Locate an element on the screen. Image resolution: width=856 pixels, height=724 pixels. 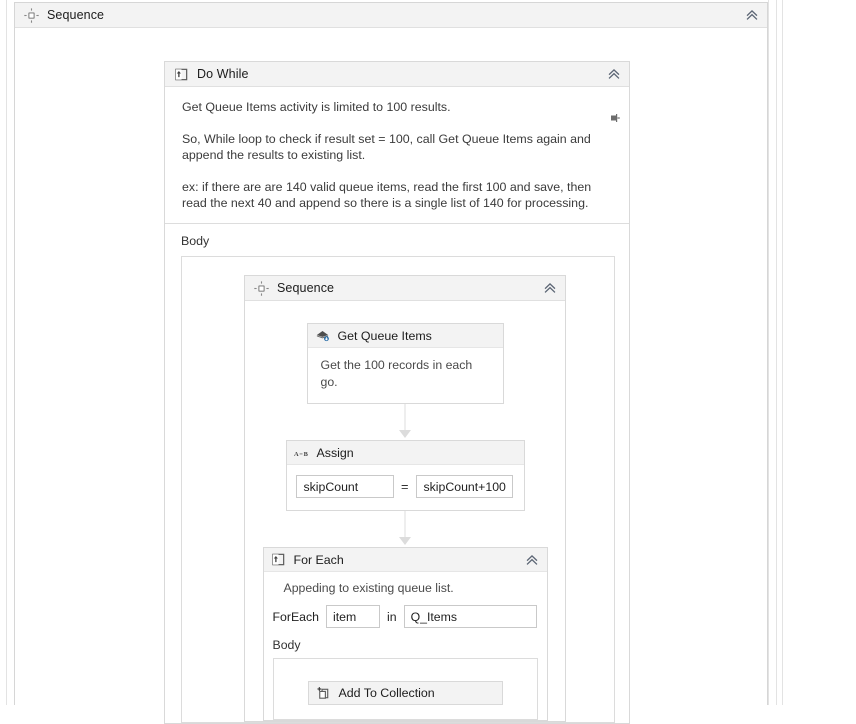
get-queue-items-header: Get Queue Items is located at coordinates (405, 336).